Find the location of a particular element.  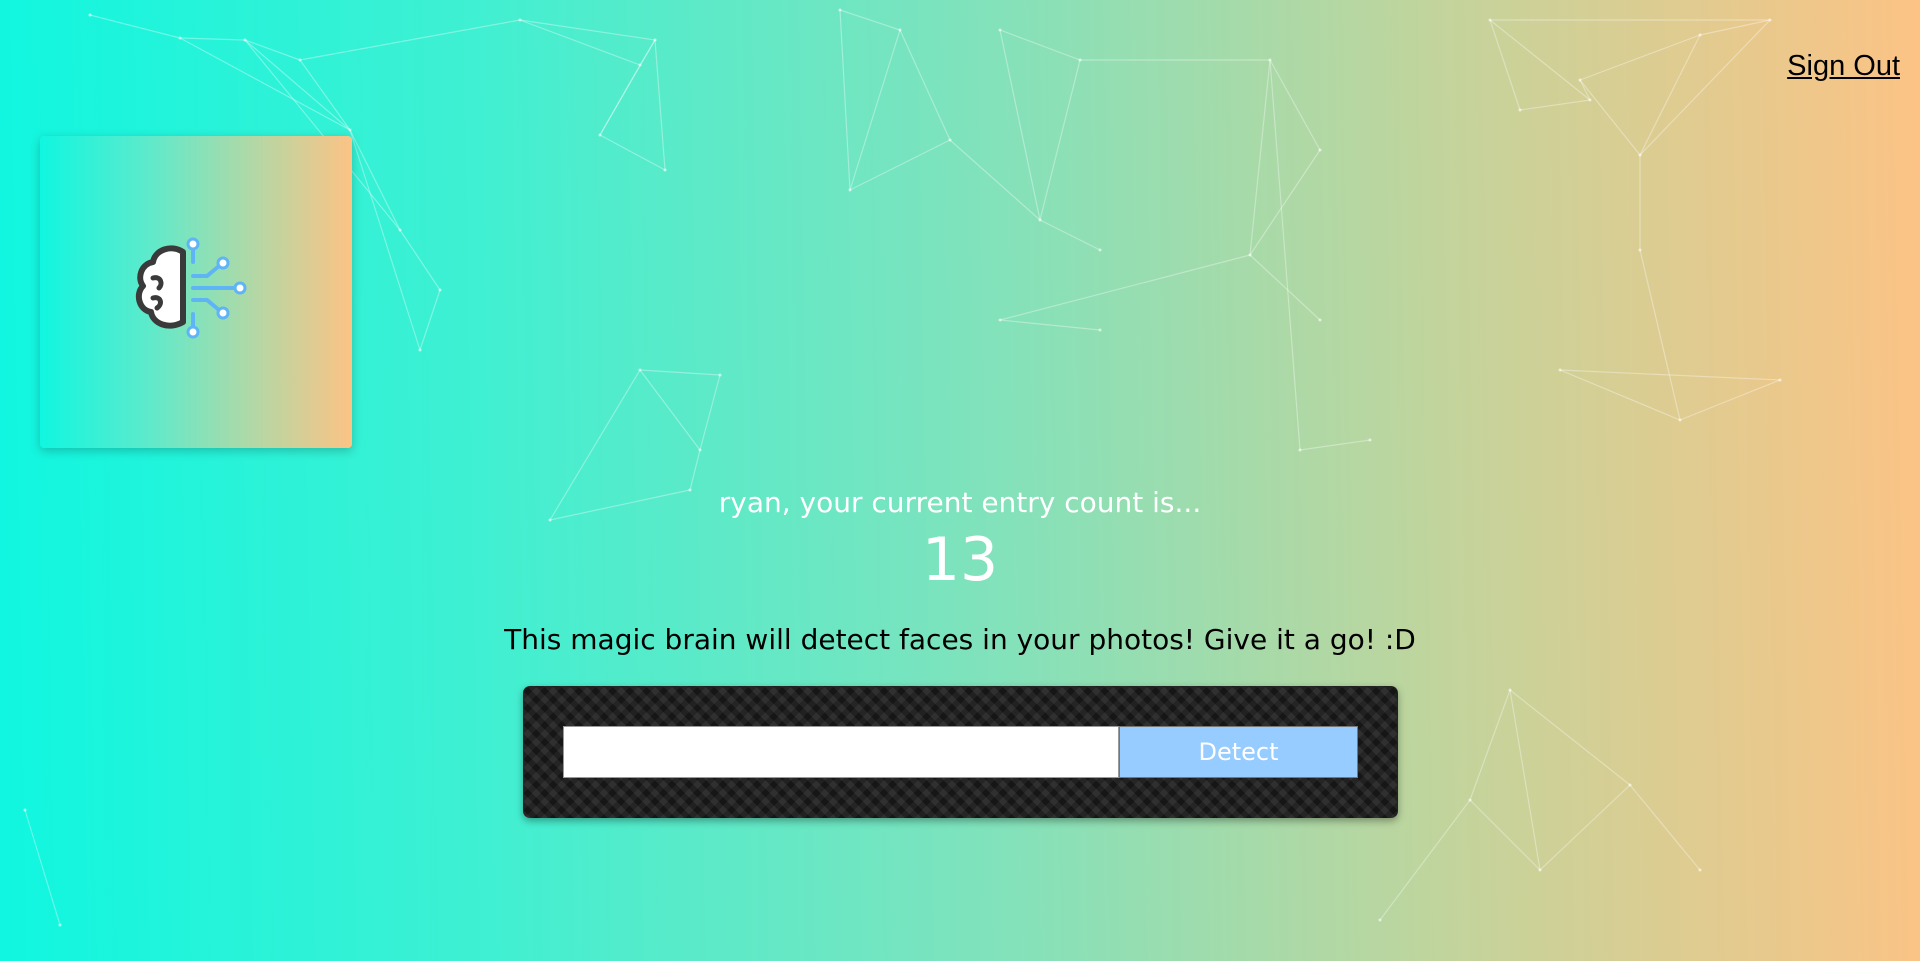

brain-circuit-icon is located at coordinates (191, 288).